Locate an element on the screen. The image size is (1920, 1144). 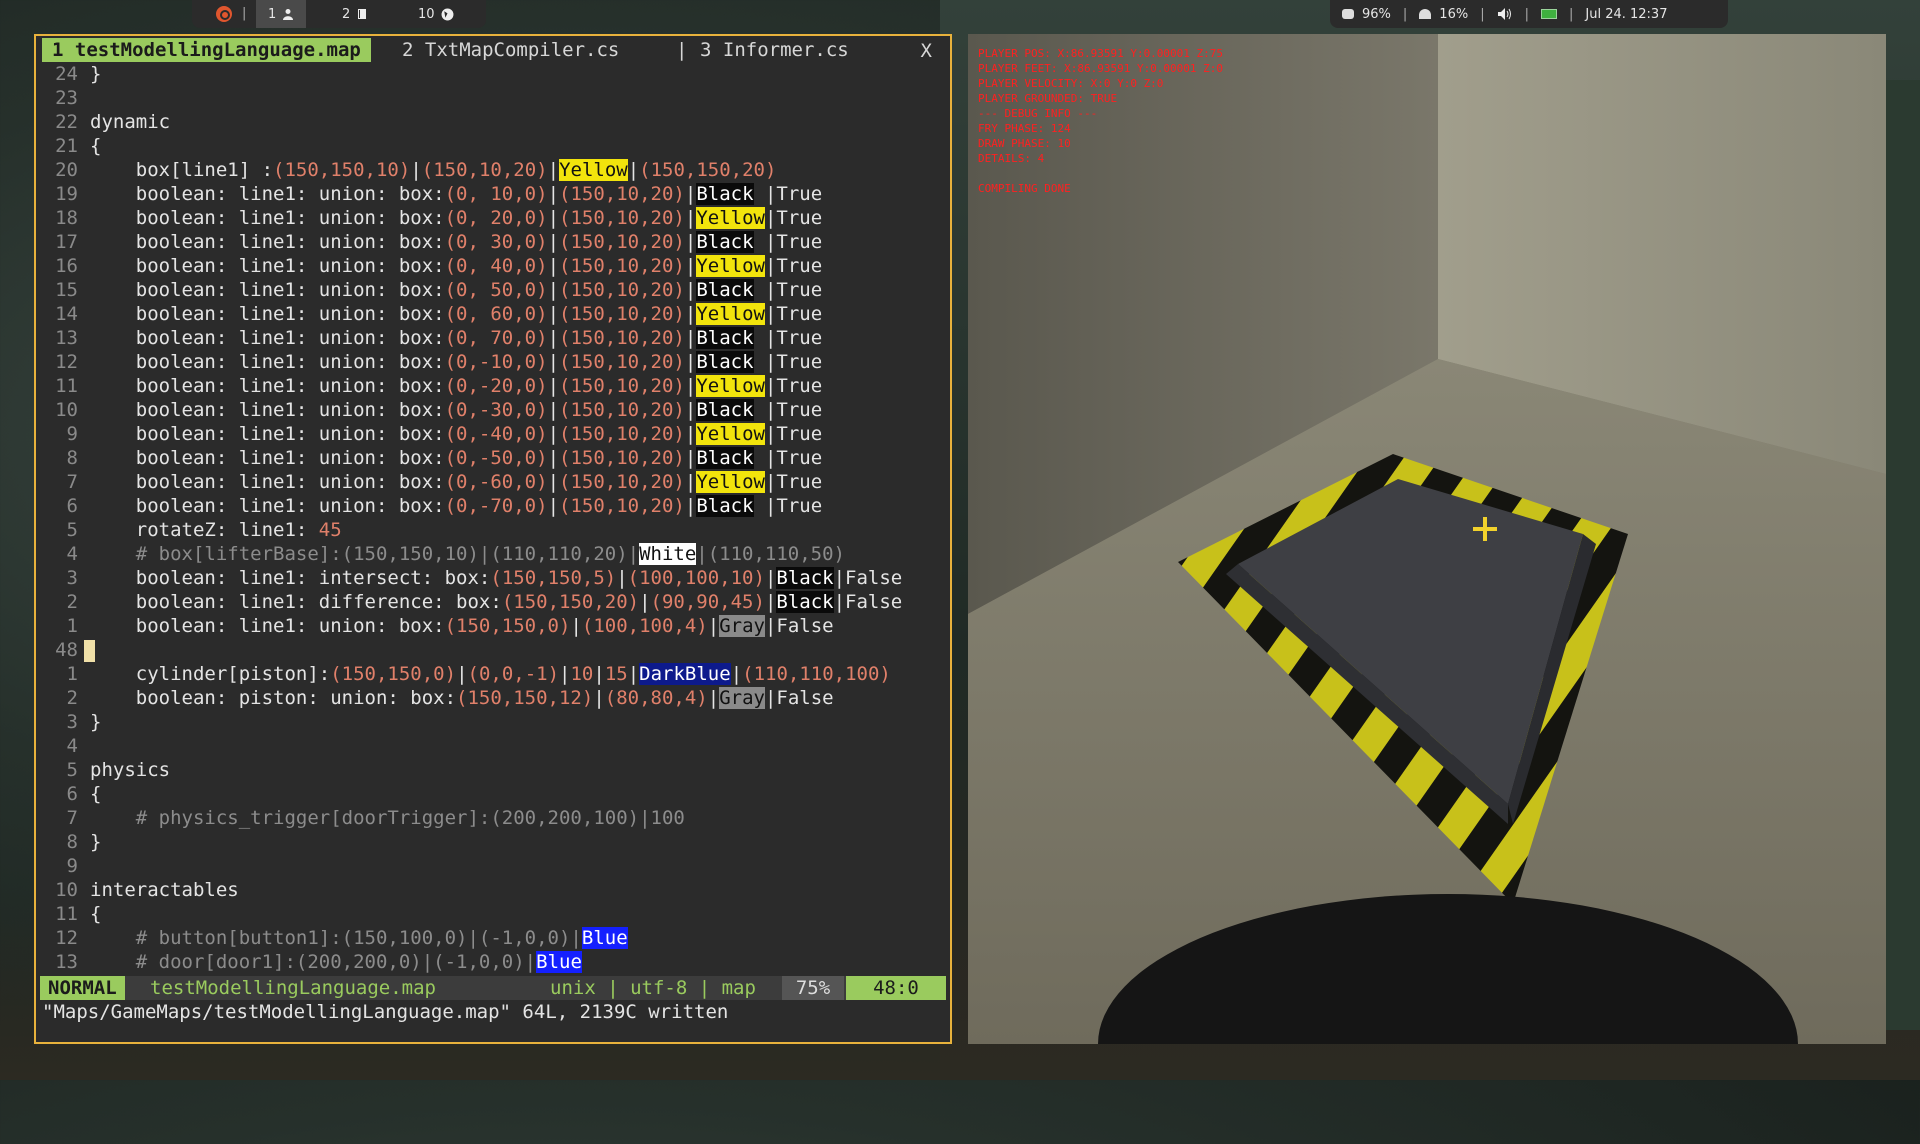
number-tuple: (0, 60,0) is located at coordinates (496, 314).